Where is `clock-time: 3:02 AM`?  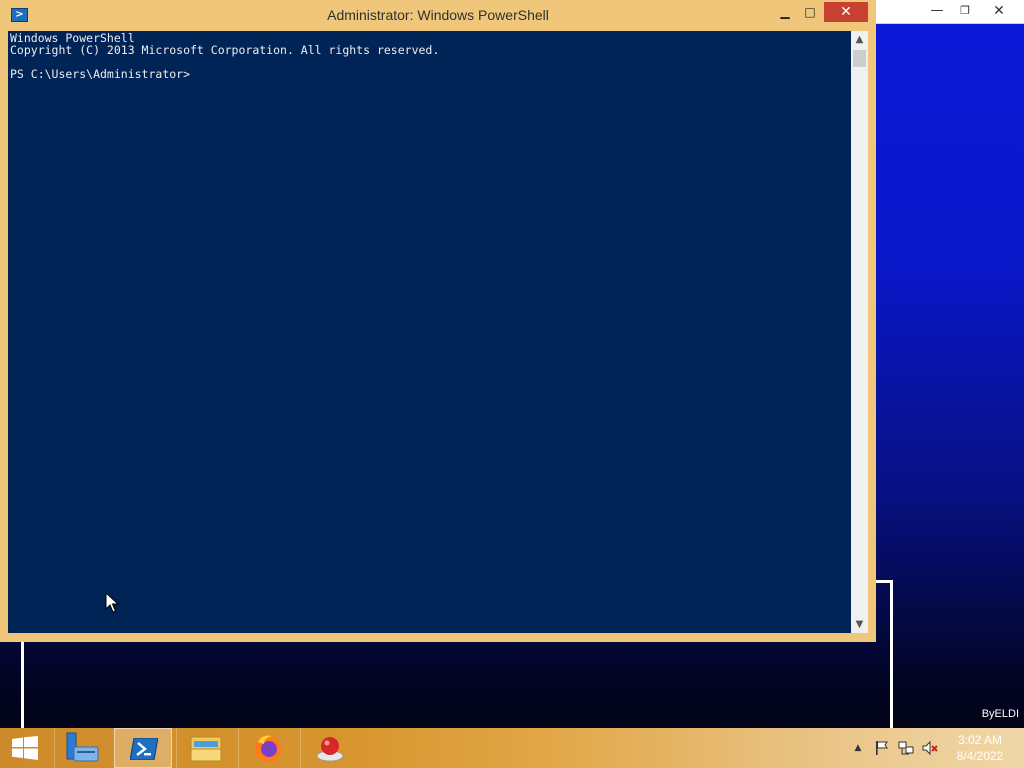
clock-time: 3:02 AM is located at coordinates (980, 740).